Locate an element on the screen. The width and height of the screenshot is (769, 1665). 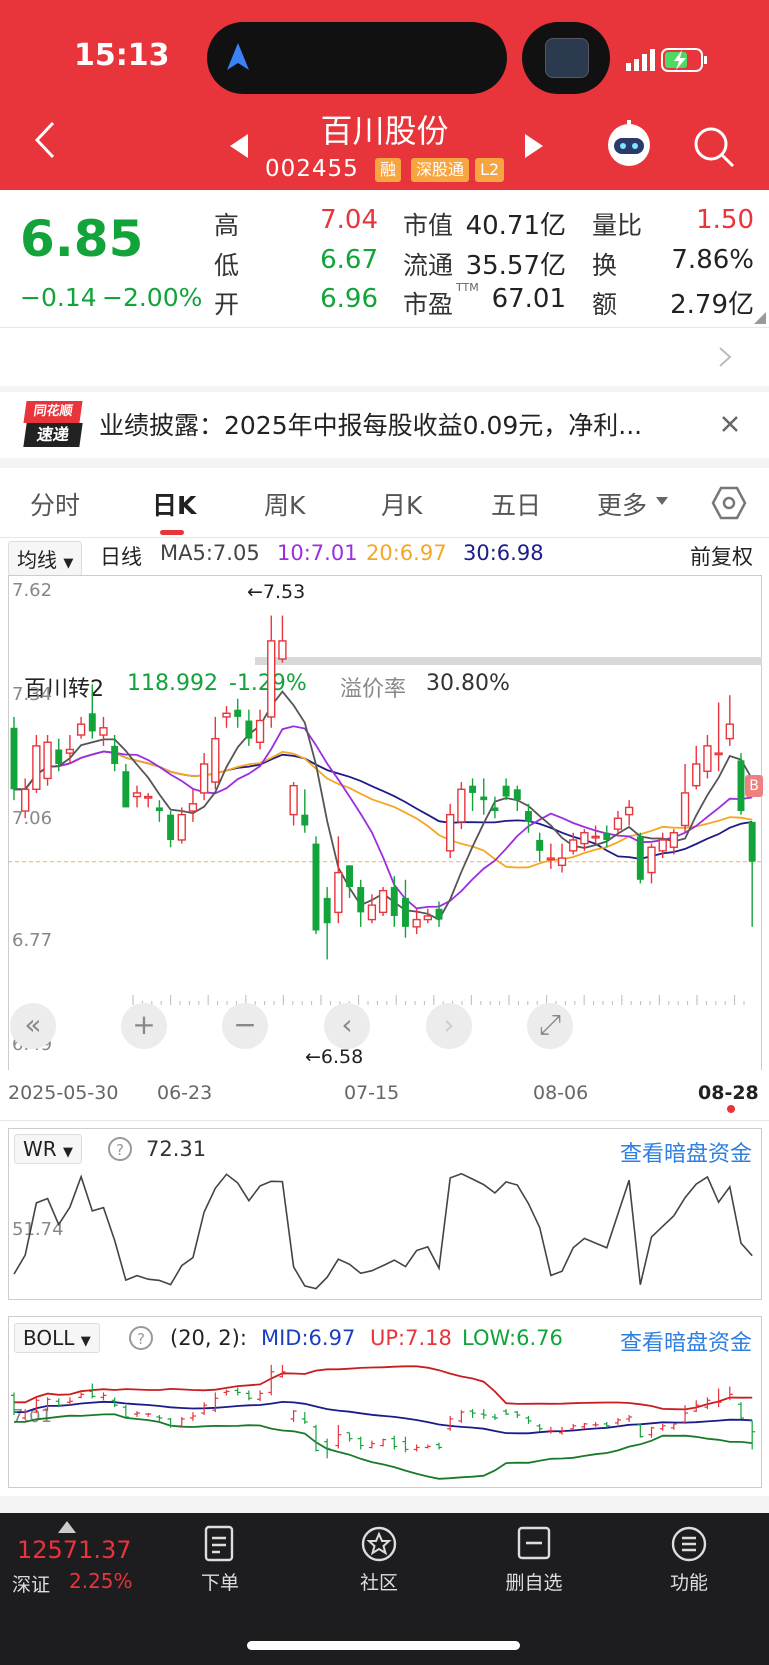
nav-order: 下单 is located at coordinates (220, 1560).